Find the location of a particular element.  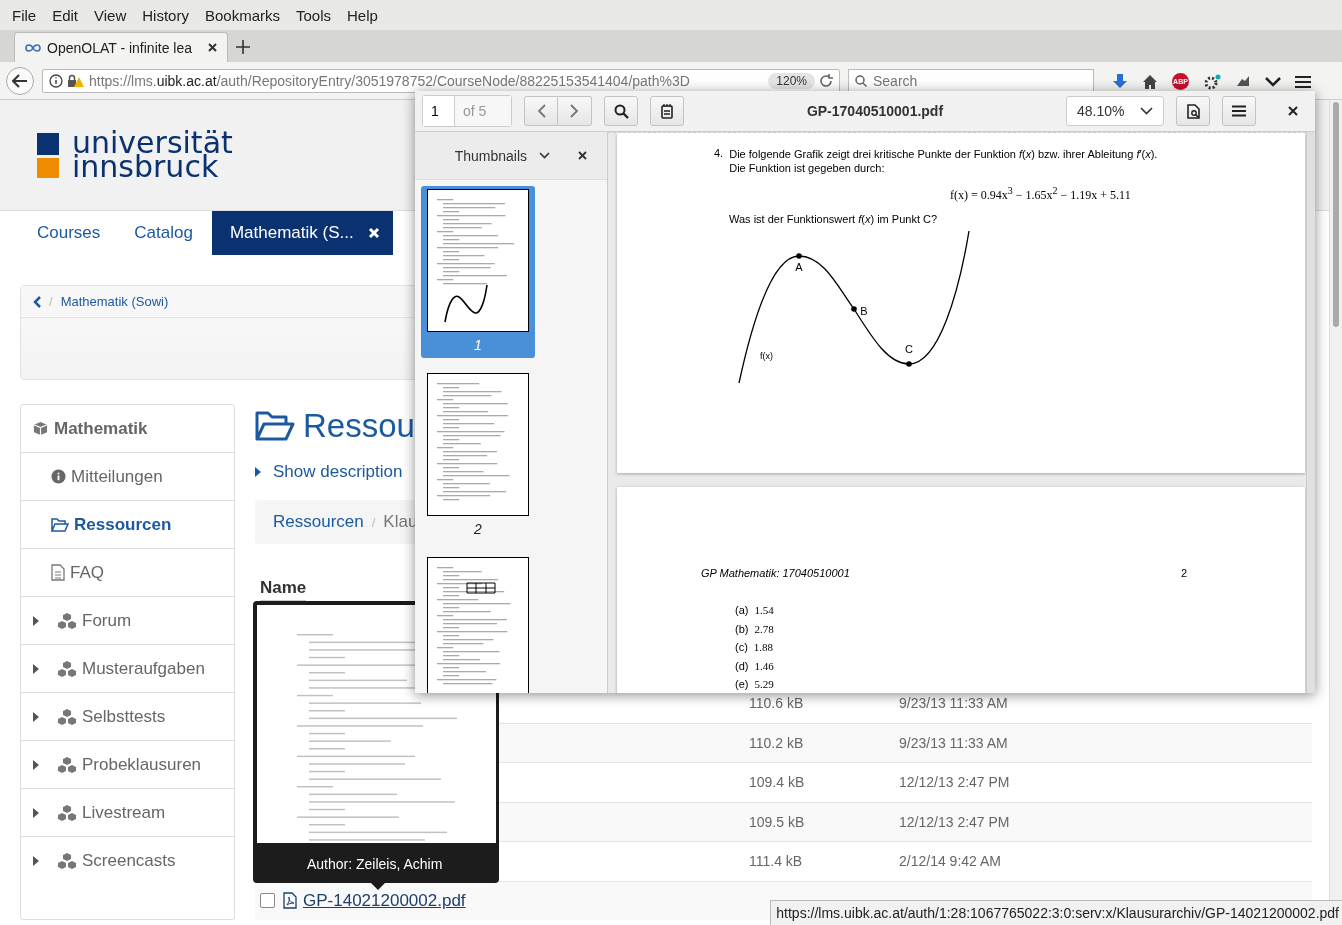

back-arrow-icon is located at coordinates (20, 81).